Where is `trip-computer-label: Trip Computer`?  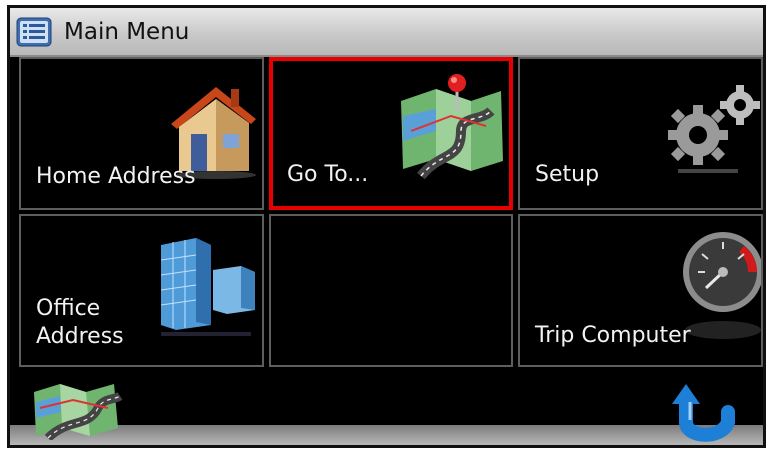
trip-computer-label: Trip Computer is located at coordinates (613, 335).